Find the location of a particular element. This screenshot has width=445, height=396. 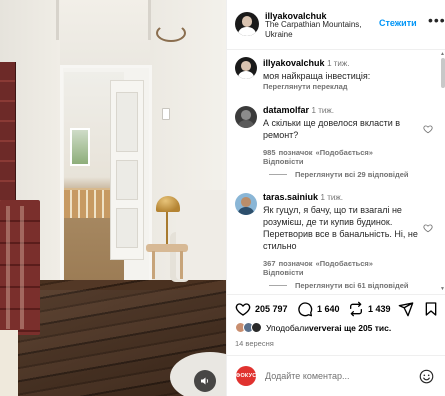

post-date: 14 вересня is located at coordinates (254, 343).